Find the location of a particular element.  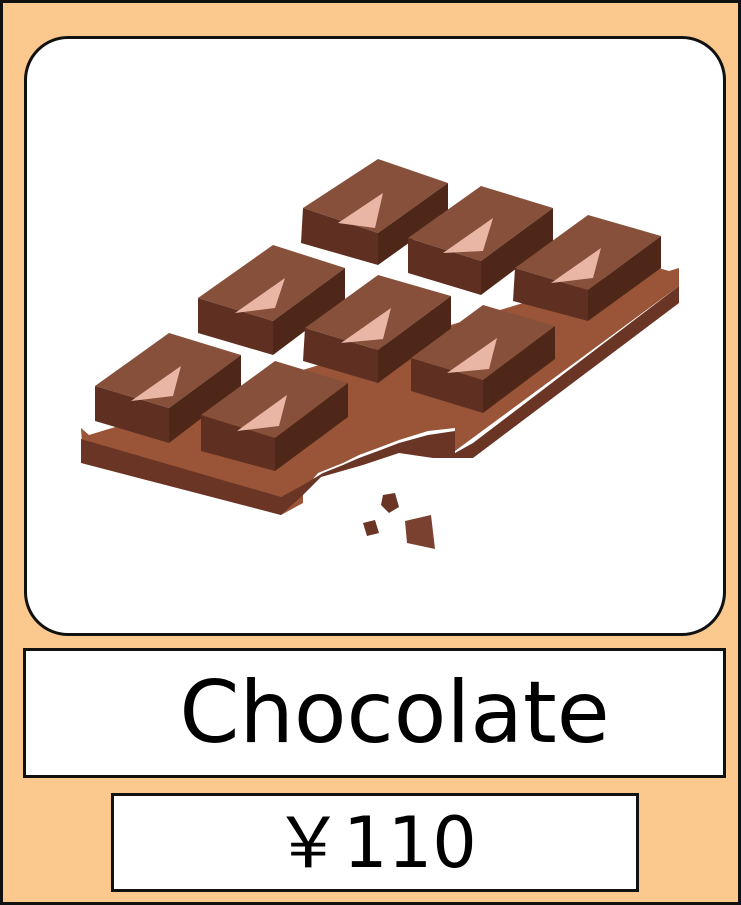

product-price-box: ￥110 is located at coordinates (375, 842).